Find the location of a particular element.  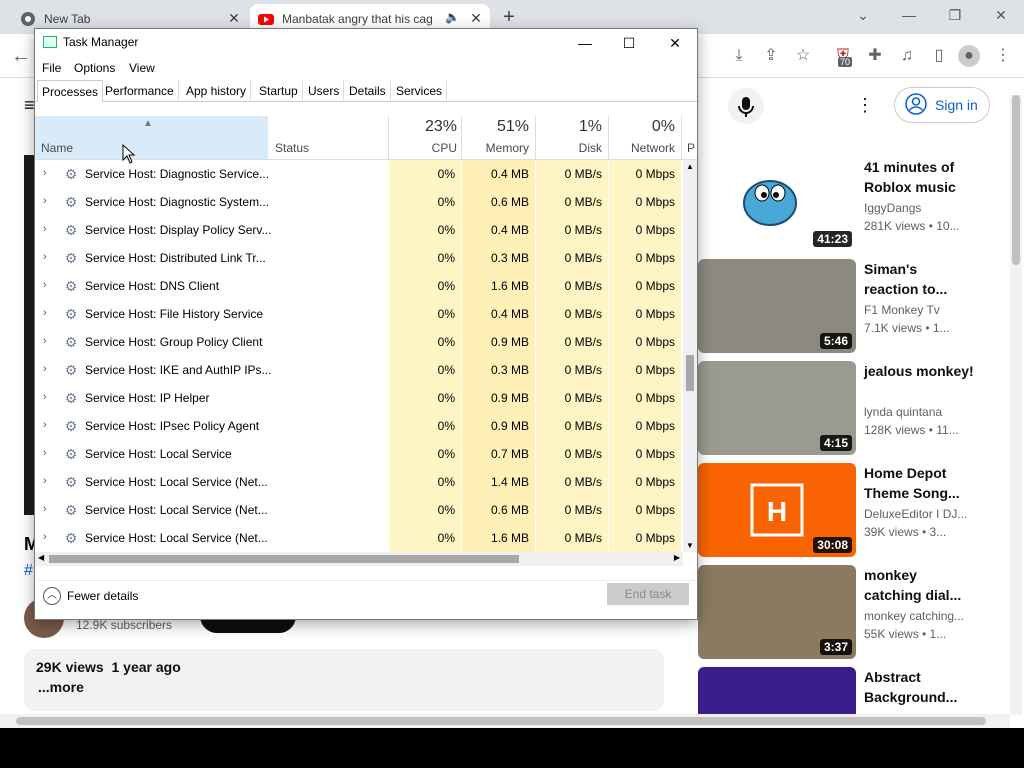

video-thumbnail: 41:23 is located at coordinates (777, 204).